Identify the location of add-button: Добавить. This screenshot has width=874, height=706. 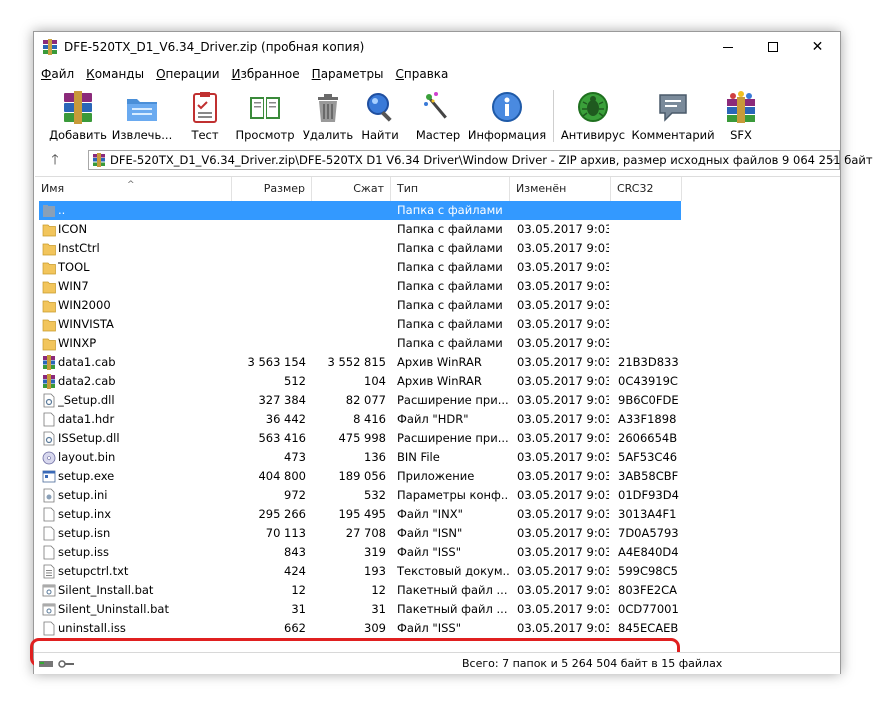
(78, 116).